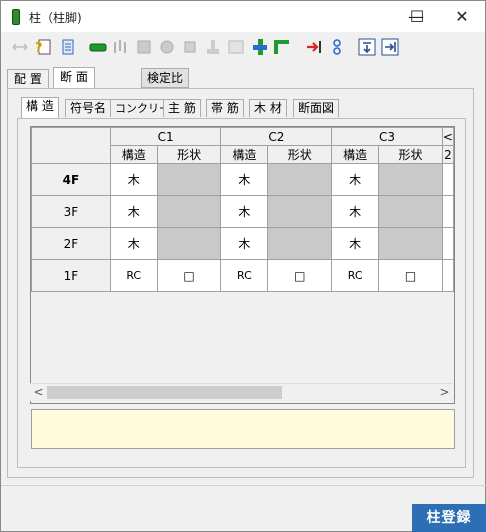 This screenshot has height=532, width=486. I want to click on tab-shukin: 主 筋, so click(182, 108).